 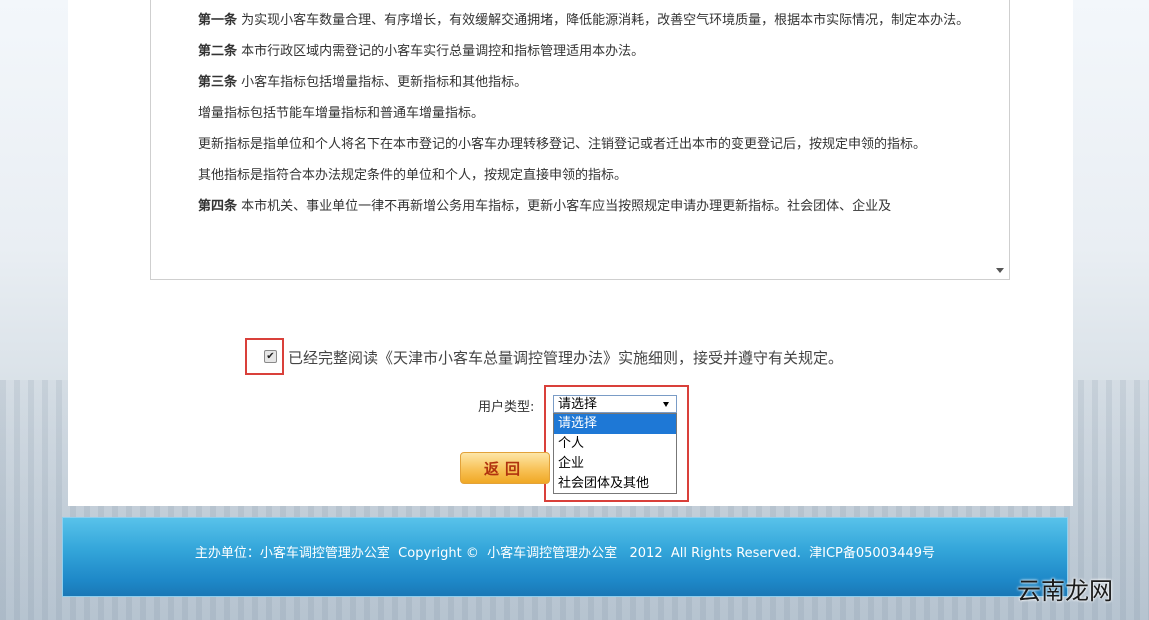 What do you see at coordinates (218, 51) in the screenshot?
I see `article-number: 第二条` at bounding box center [218, 51].